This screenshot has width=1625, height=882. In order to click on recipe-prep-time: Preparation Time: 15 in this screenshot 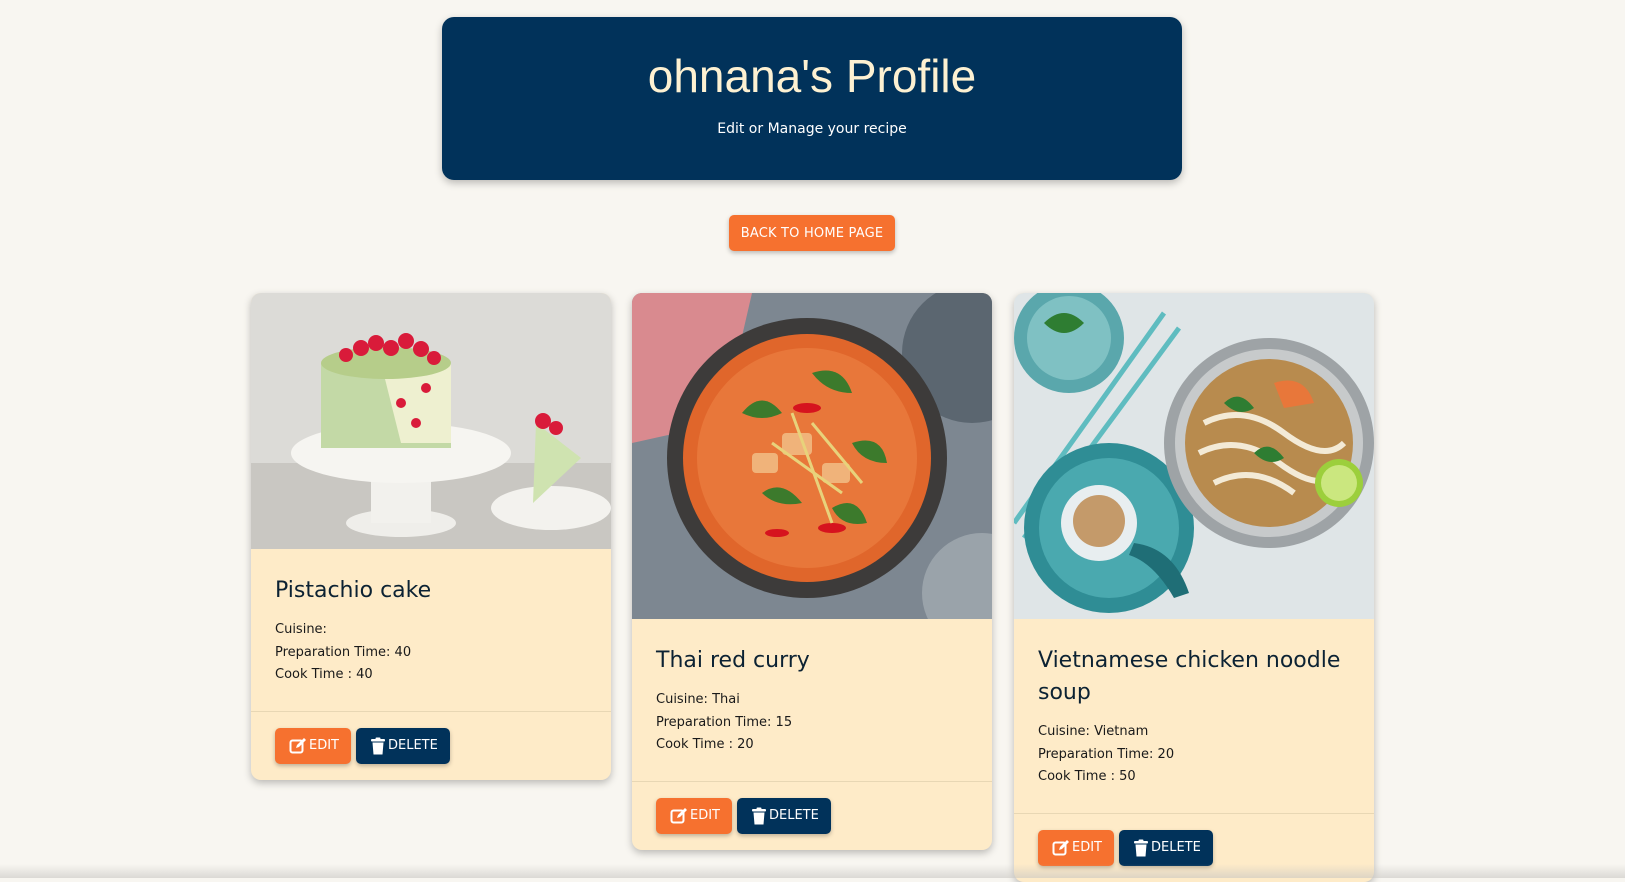, I will do `click(812, 723)`.